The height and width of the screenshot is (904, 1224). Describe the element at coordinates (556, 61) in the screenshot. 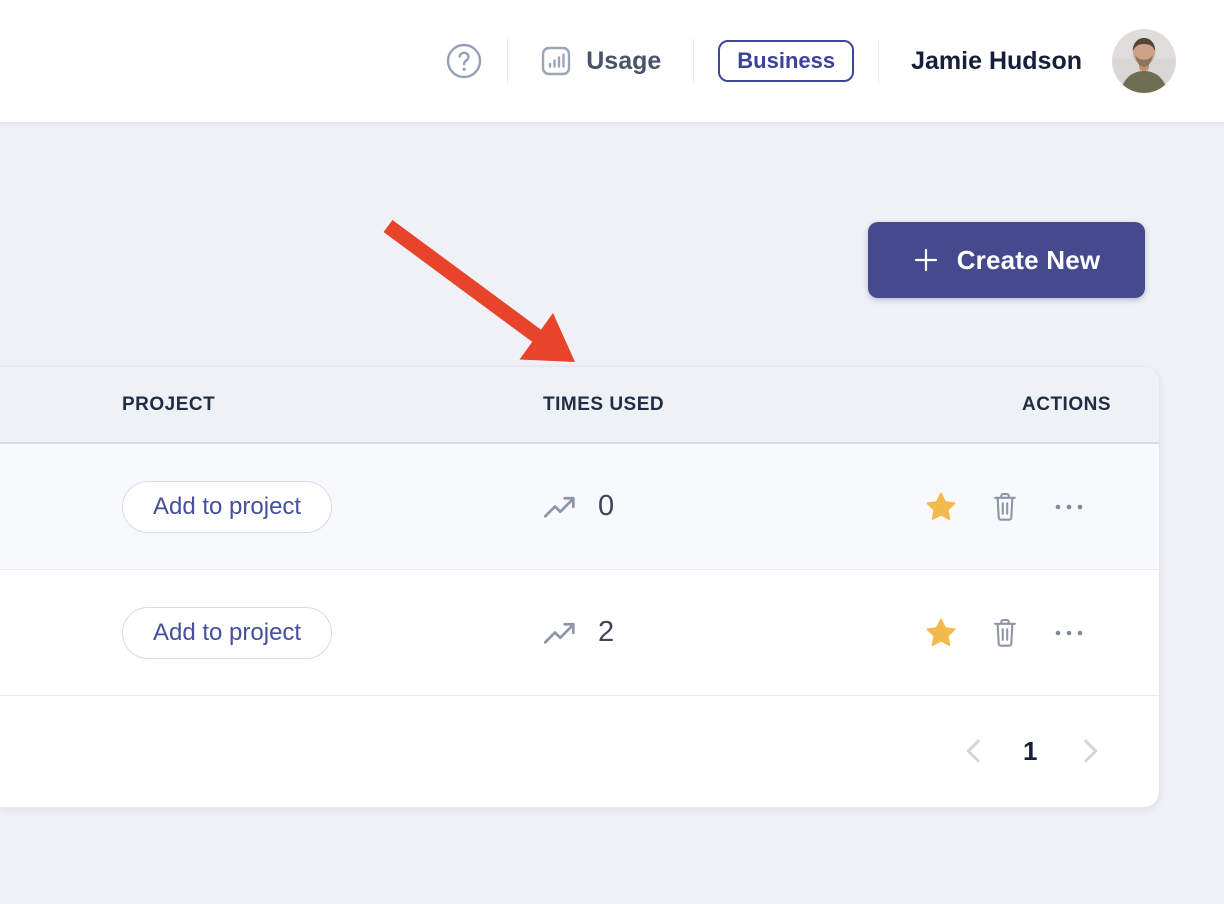

I see `usage-icon` at that location.